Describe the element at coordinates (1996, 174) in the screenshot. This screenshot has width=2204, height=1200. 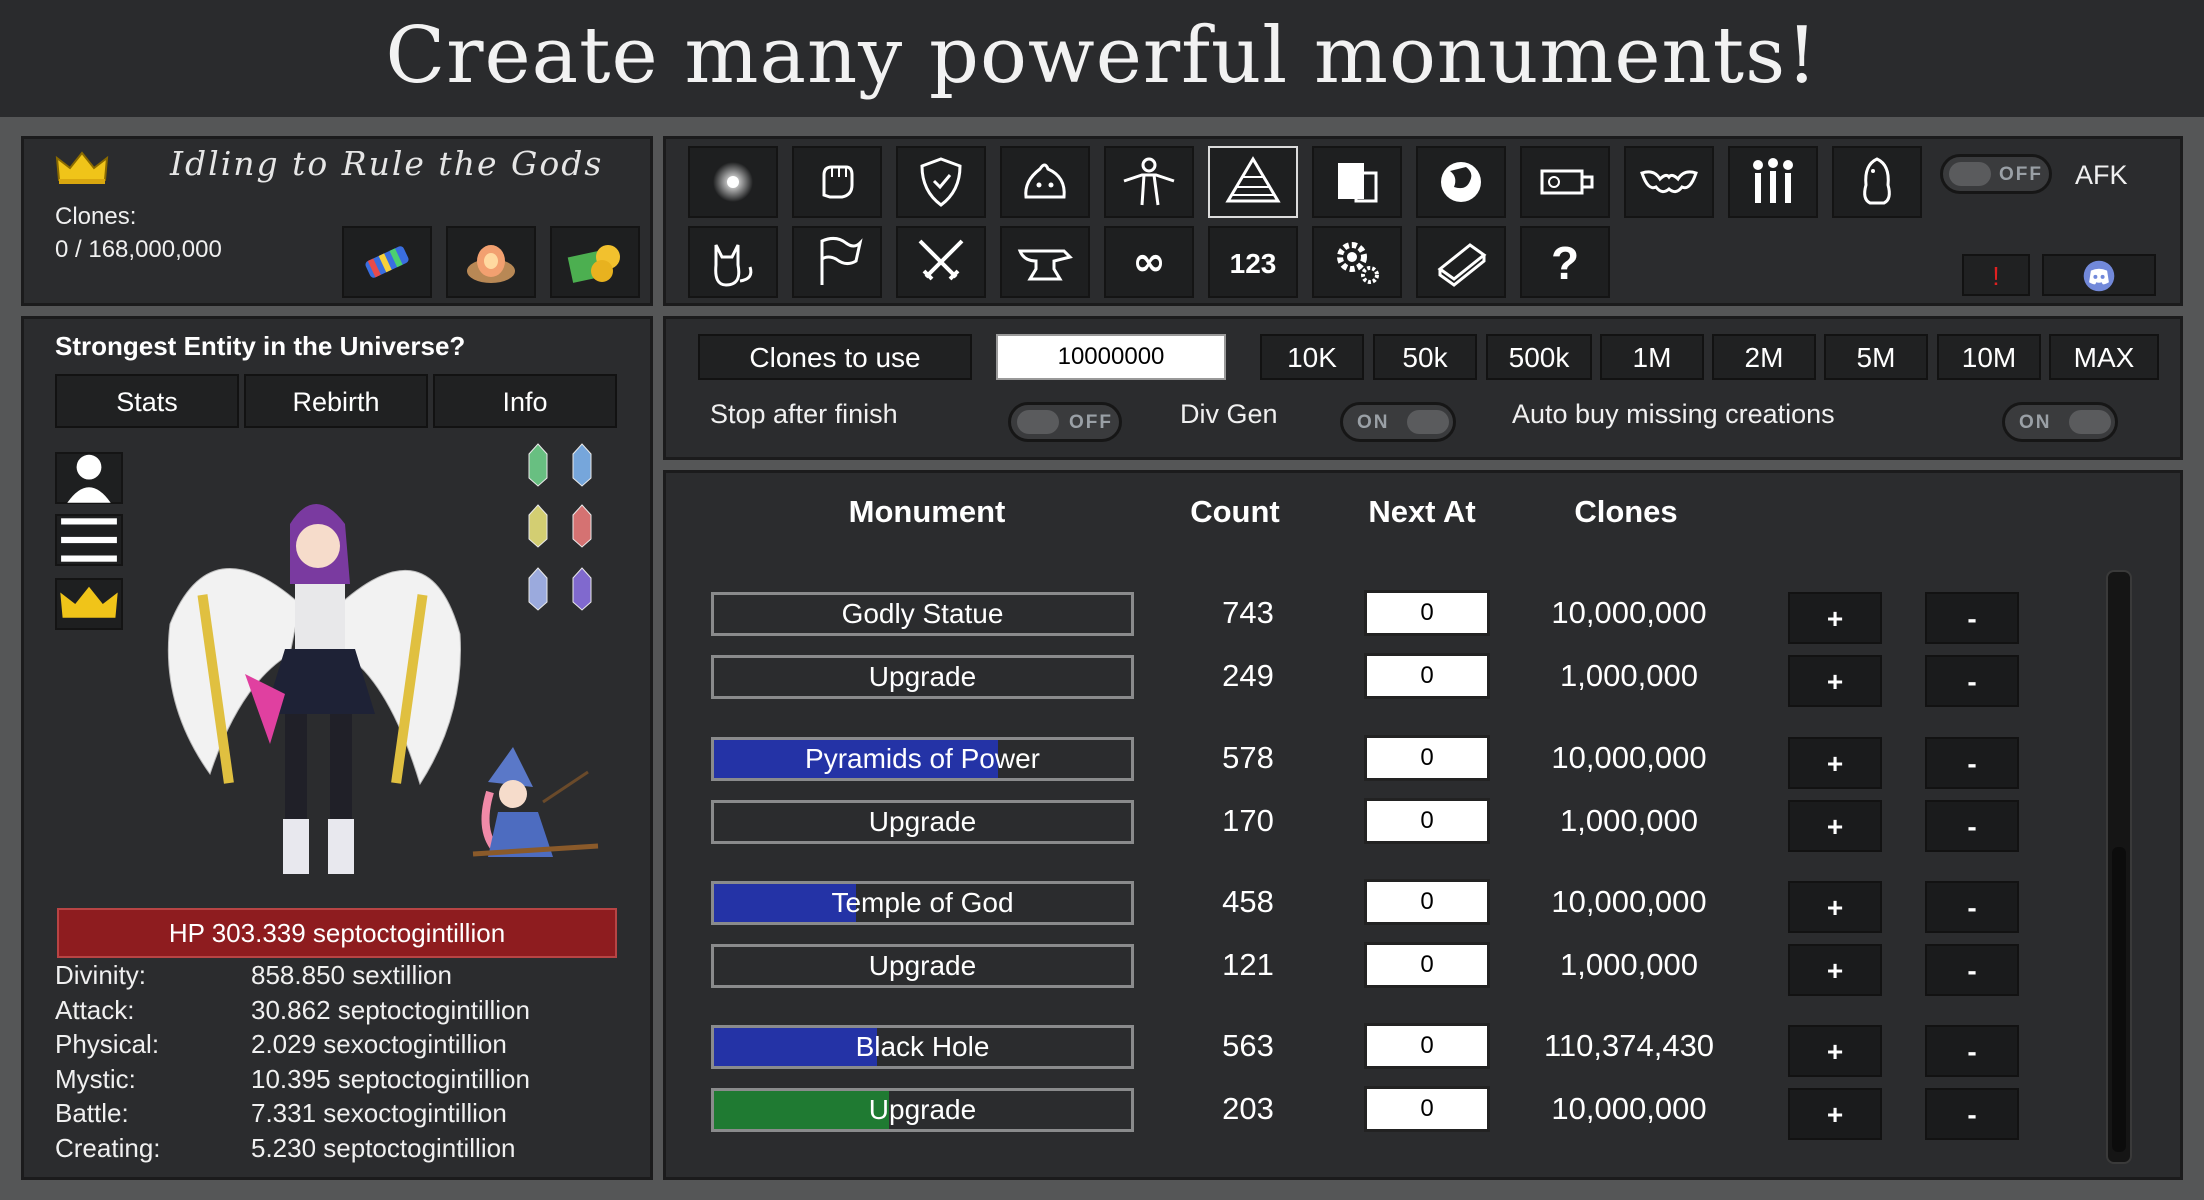
I see `afk-toggle: OFF` at that location.